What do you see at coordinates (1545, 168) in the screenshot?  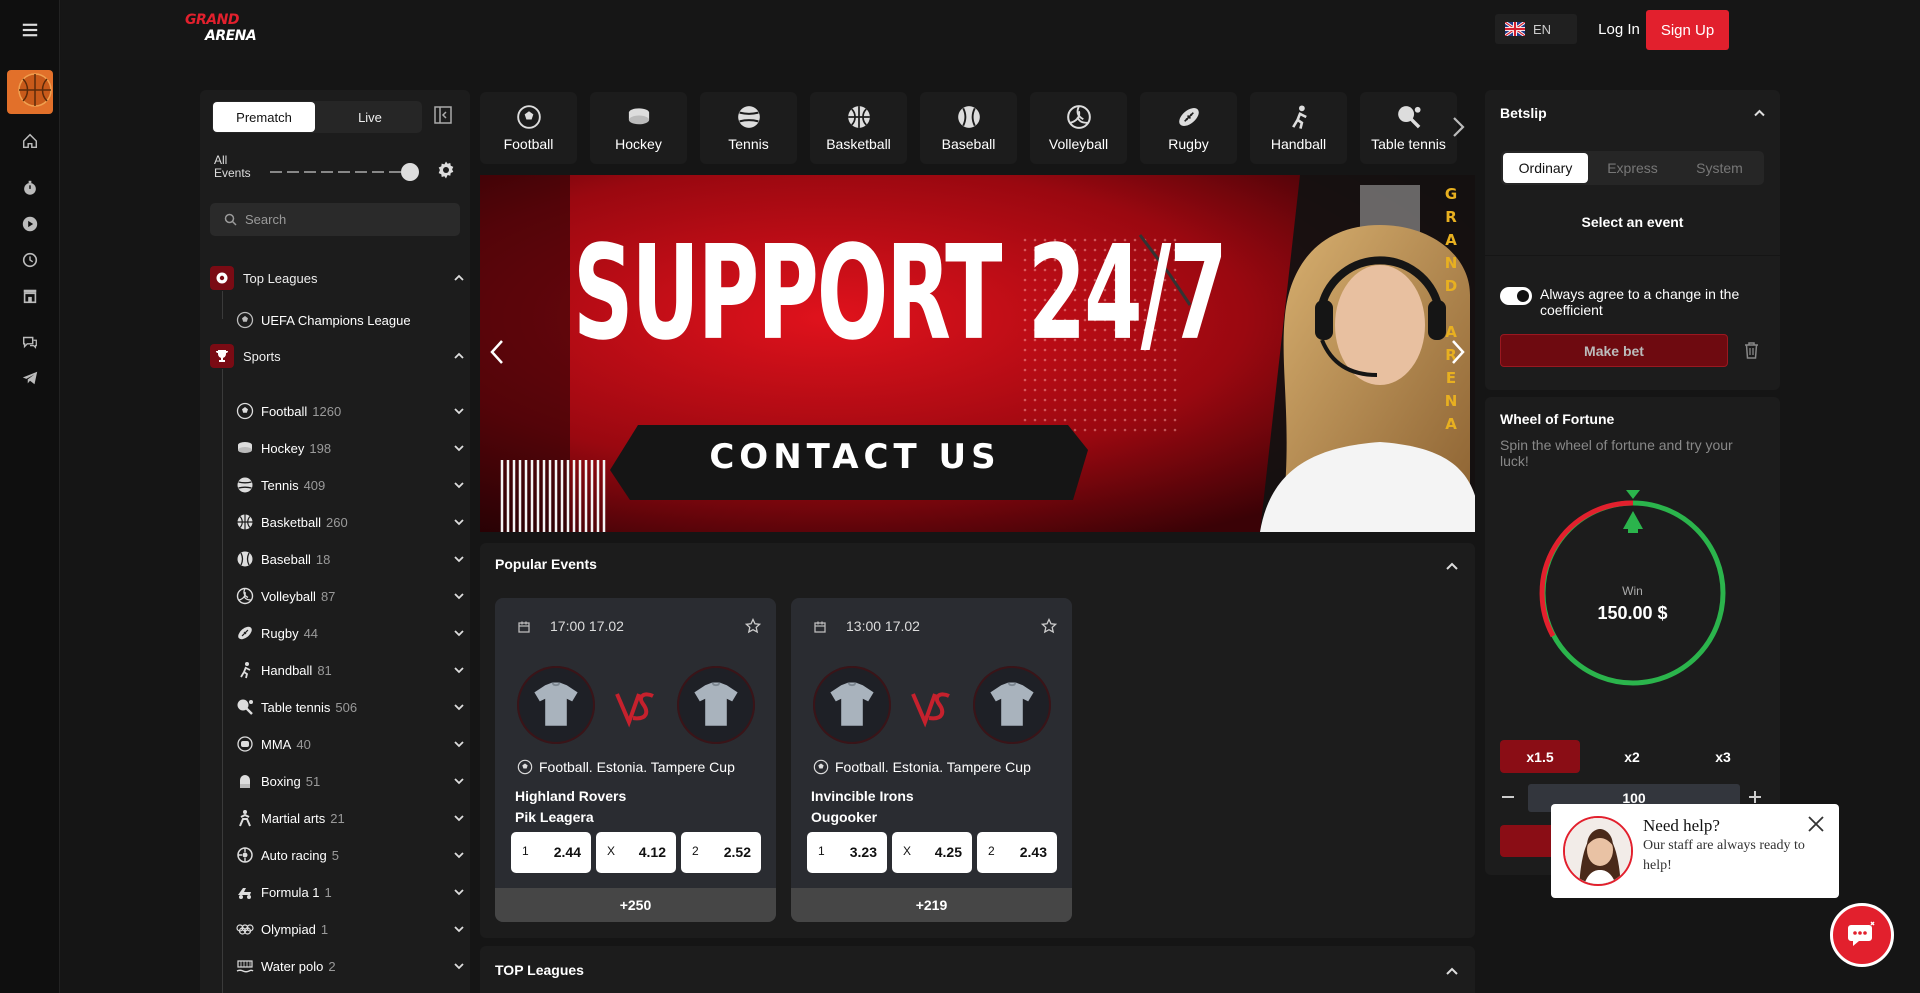 I see `tab-ordinary: Ordinary` at bounding box center [1545, 168].